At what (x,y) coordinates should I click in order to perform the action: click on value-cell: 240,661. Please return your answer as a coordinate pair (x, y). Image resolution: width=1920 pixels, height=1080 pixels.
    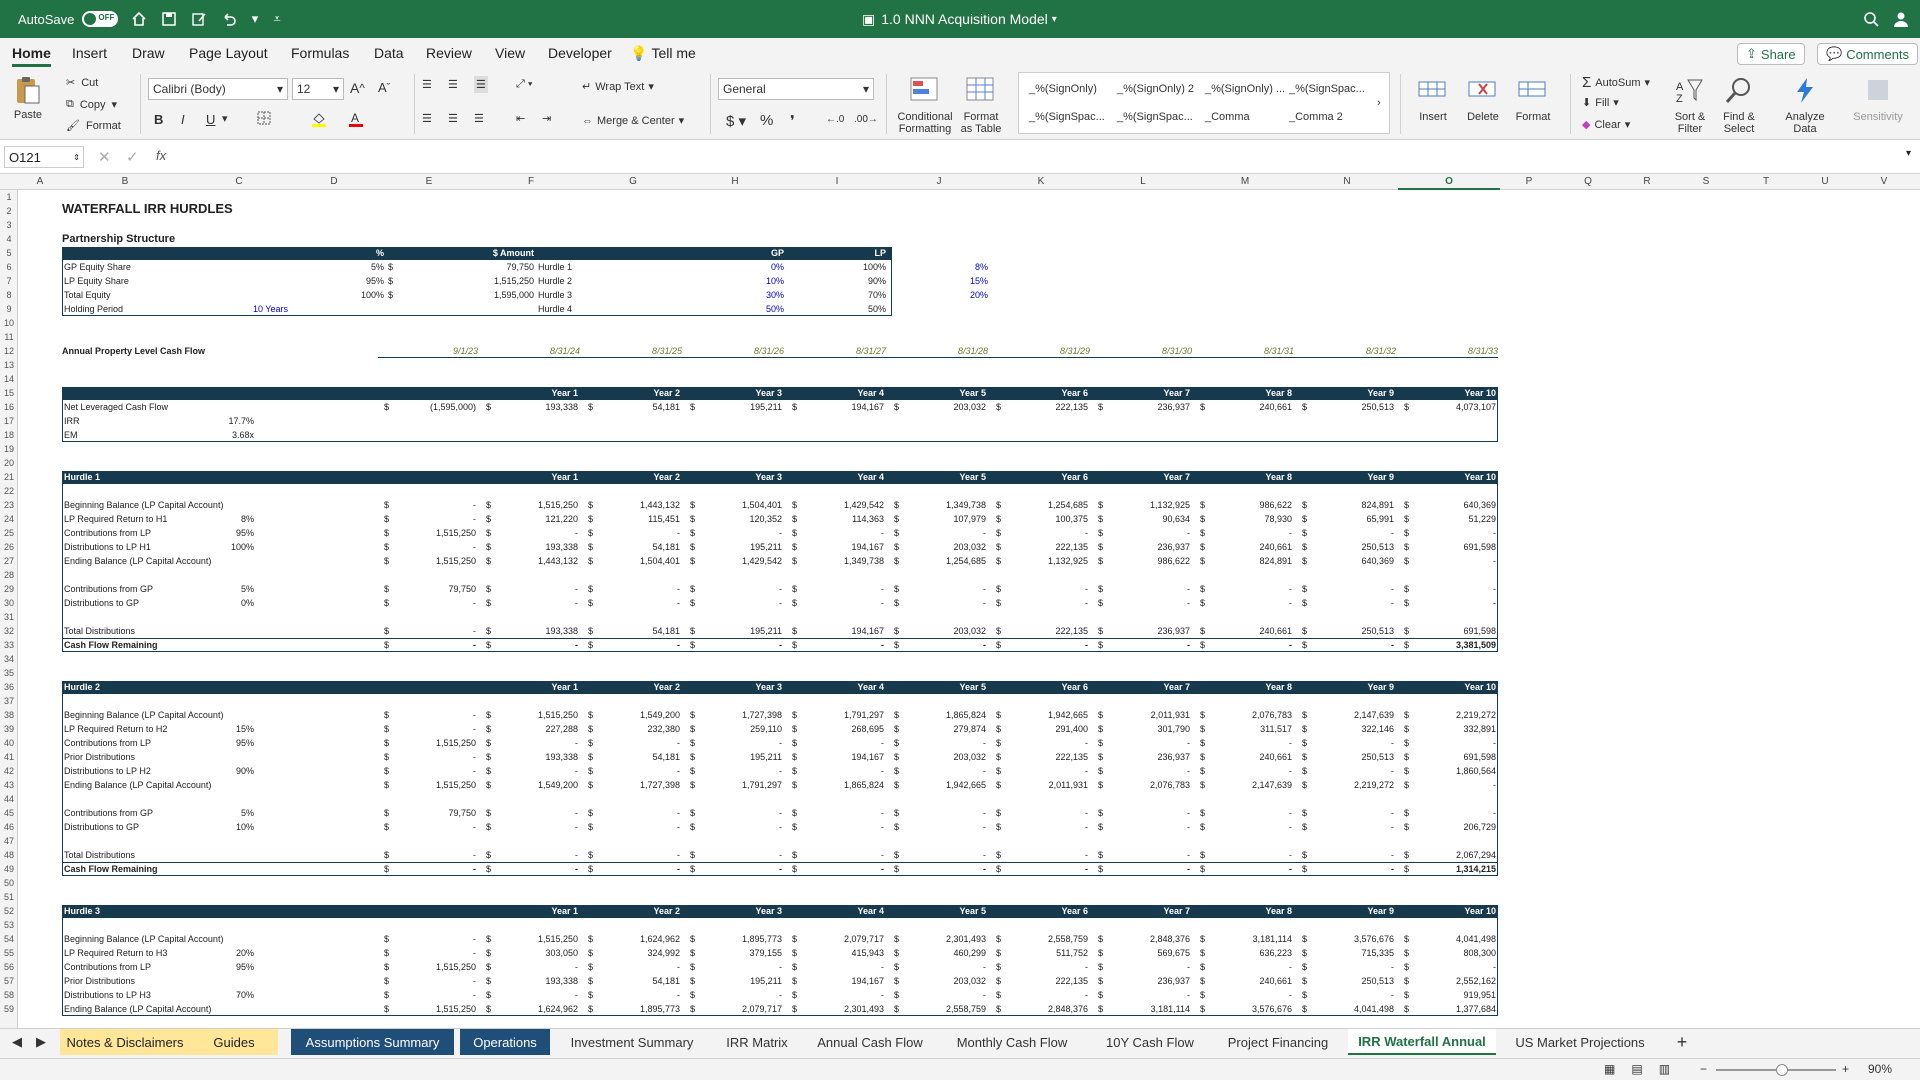
    Looking at the image, I should click on (1243, 547).